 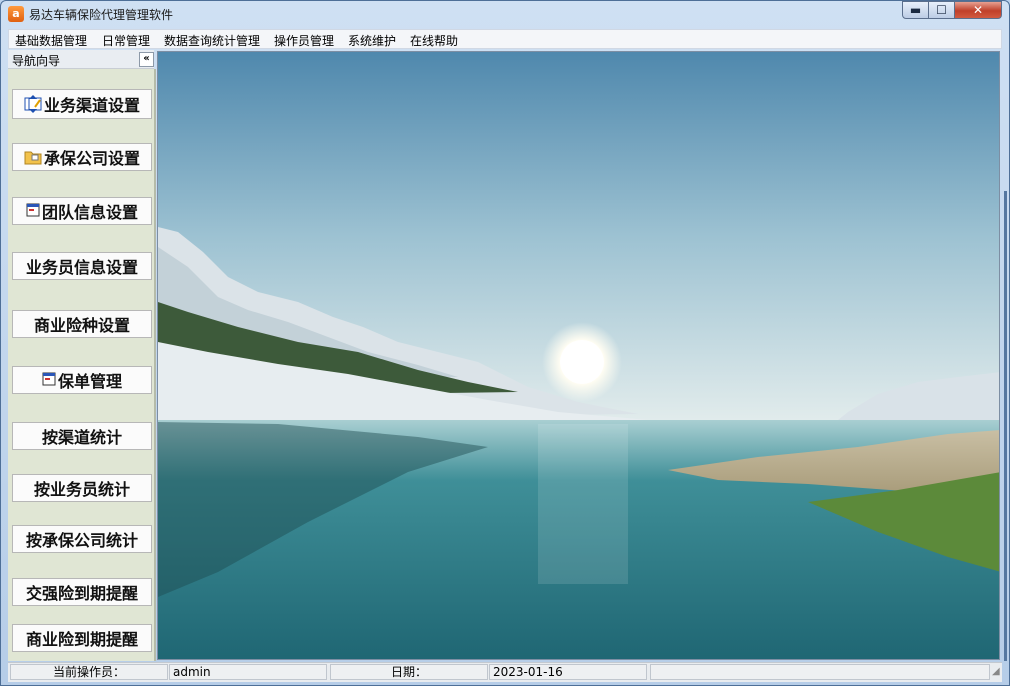 I want to click on nav-label: 商业险到期提醒, so click(x=81, y=639).